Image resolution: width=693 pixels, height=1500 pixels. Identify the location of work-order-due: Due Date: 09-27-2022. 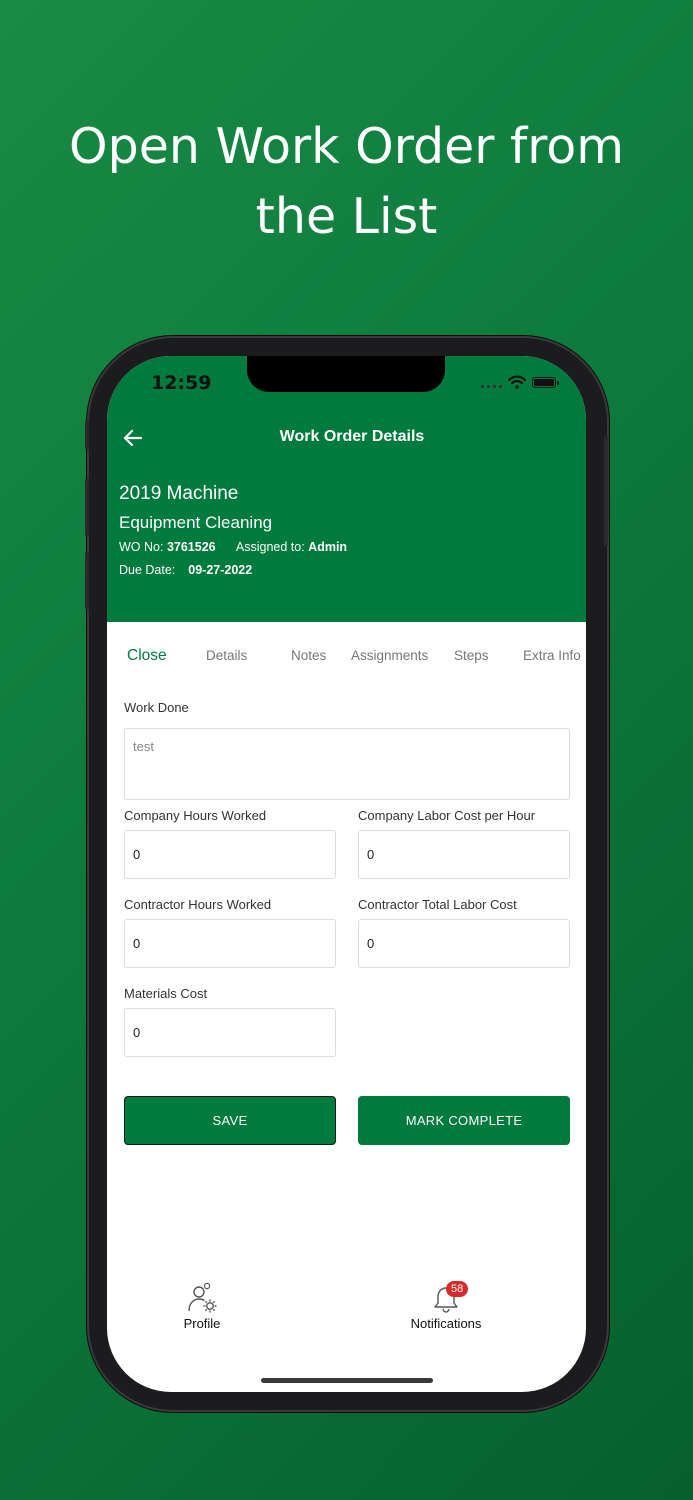
(185, 570).